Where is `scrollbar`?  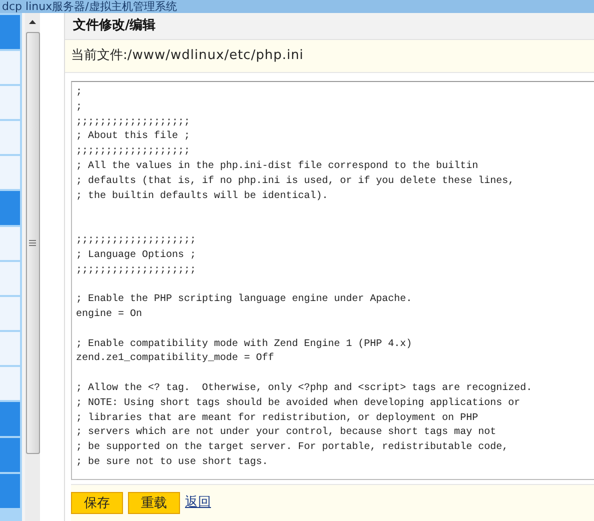
scrollbar is located at coordinates (32, 267).